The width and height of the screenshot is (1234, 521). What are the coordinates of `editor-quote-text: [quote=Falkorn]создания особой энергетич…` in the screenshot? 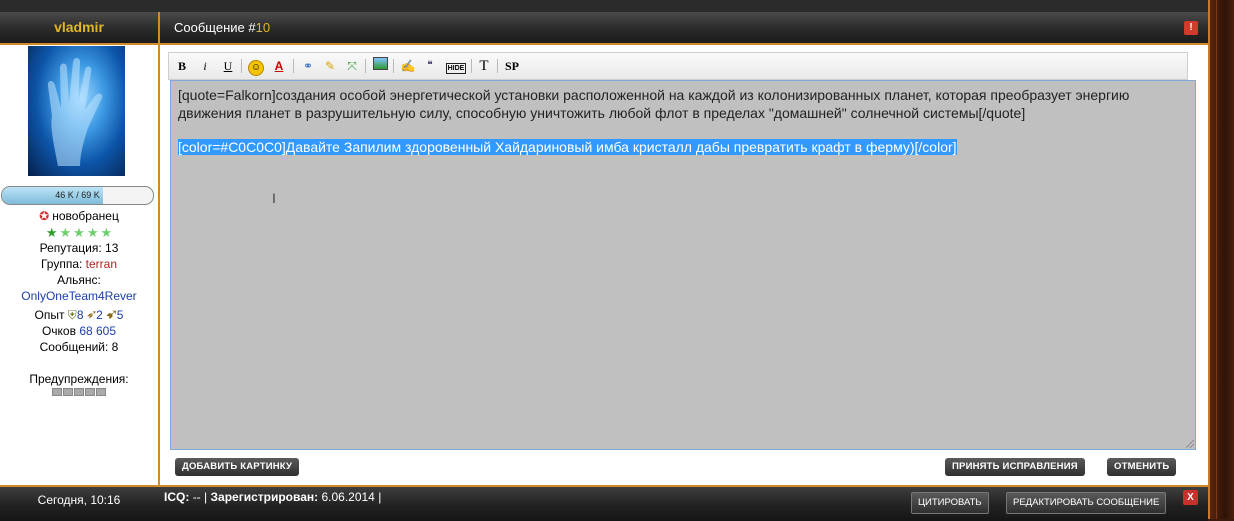 It's located at (654, 104).